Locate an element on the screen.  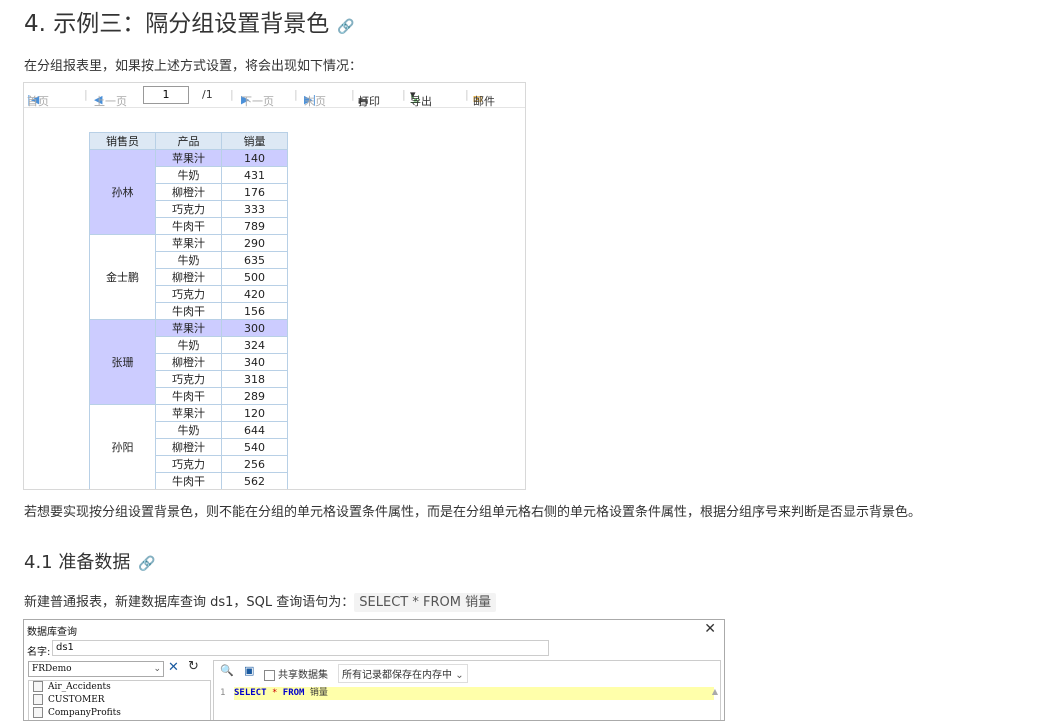
line-number: 1 is located at coordinates (223, 693).